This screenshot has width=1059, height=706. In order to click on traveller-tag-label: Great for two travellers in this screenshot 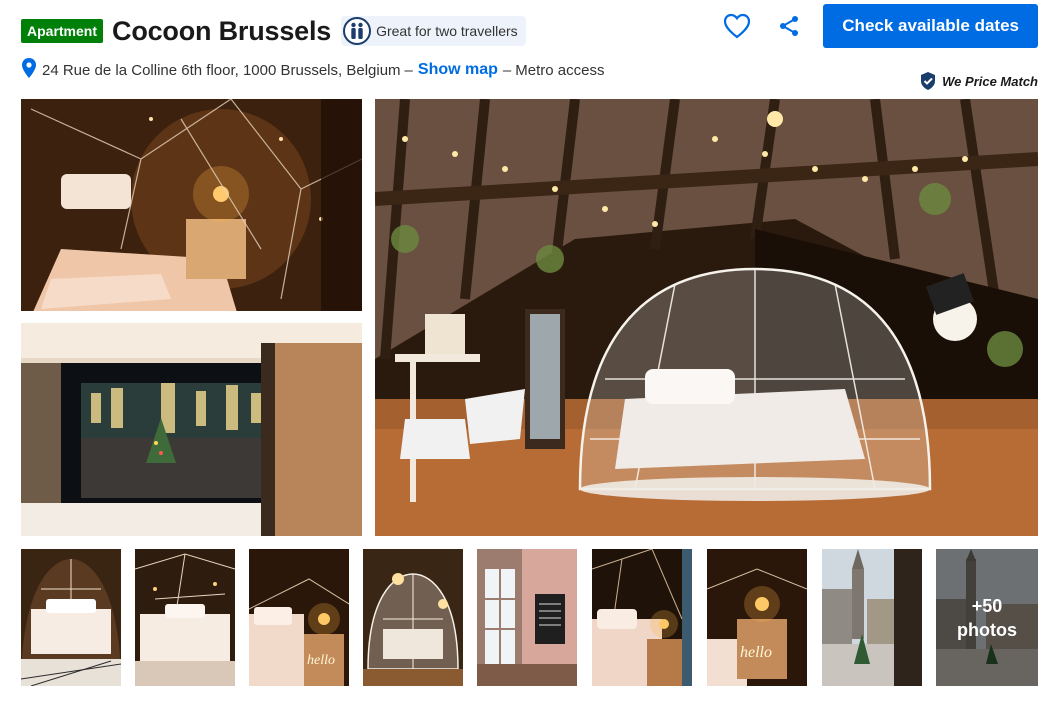, I will do `click(447, 31)`.